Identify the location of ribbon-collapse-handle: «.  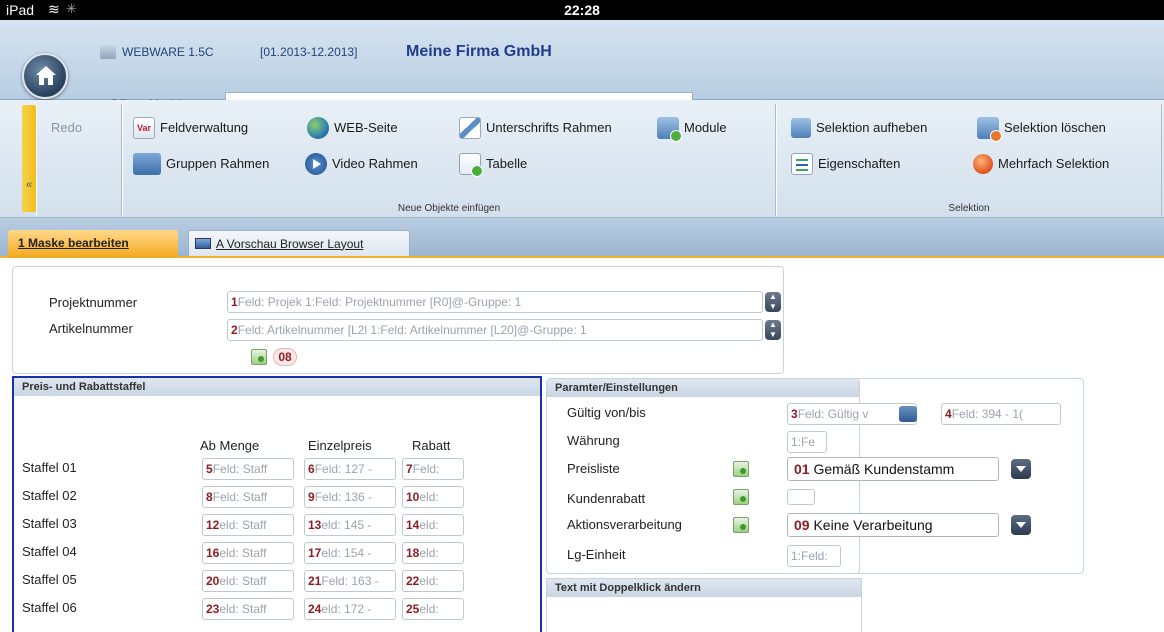
(29, 158).